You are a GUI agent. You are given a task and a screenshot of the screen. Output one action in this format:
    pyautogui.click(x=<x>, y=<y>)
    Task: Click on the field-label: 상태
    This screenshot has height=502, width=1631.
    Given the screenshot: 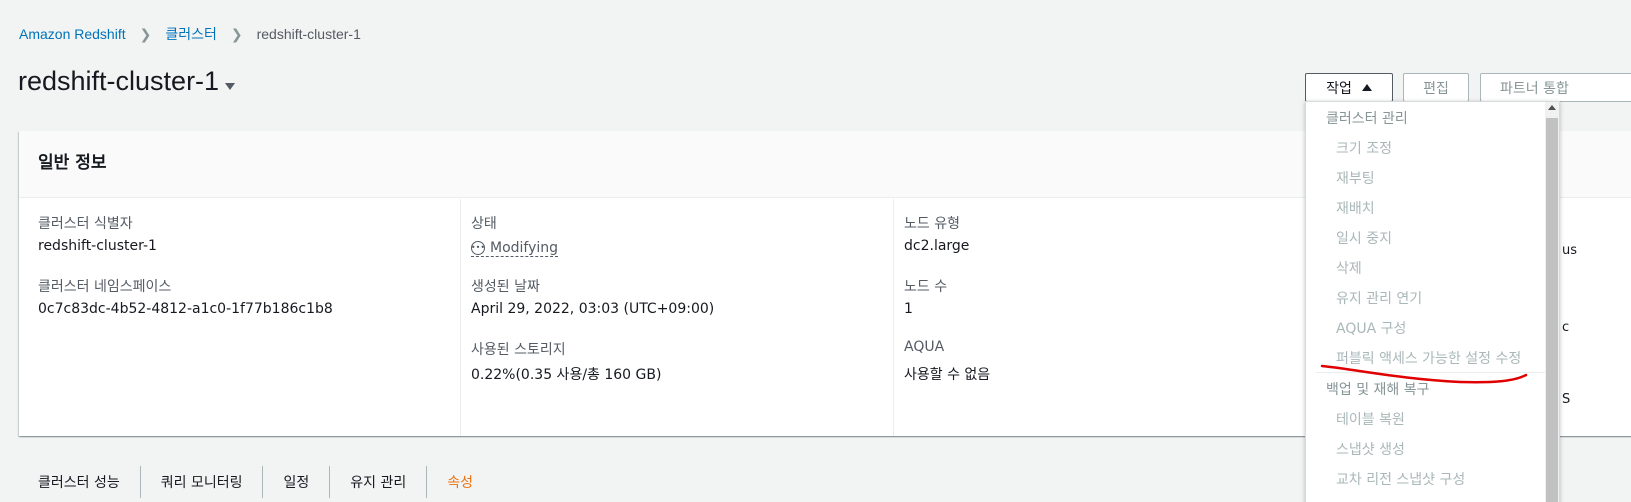 What is the action you would take?
    pyautogui.click(x=484, y=224)
    